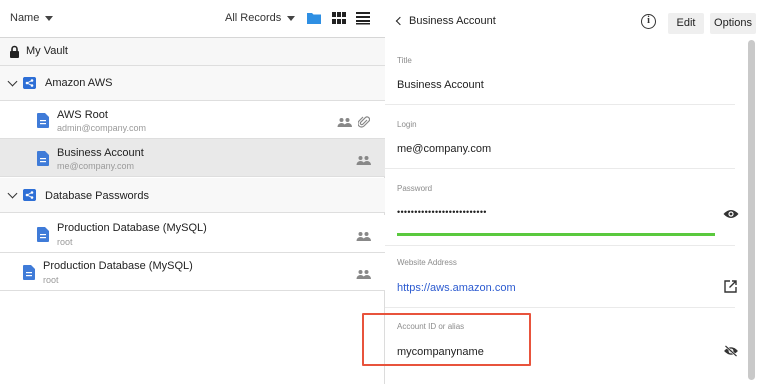  Describe the element at coordinates (731, 214) in the screenshot. I see `eye-icon` at that location.